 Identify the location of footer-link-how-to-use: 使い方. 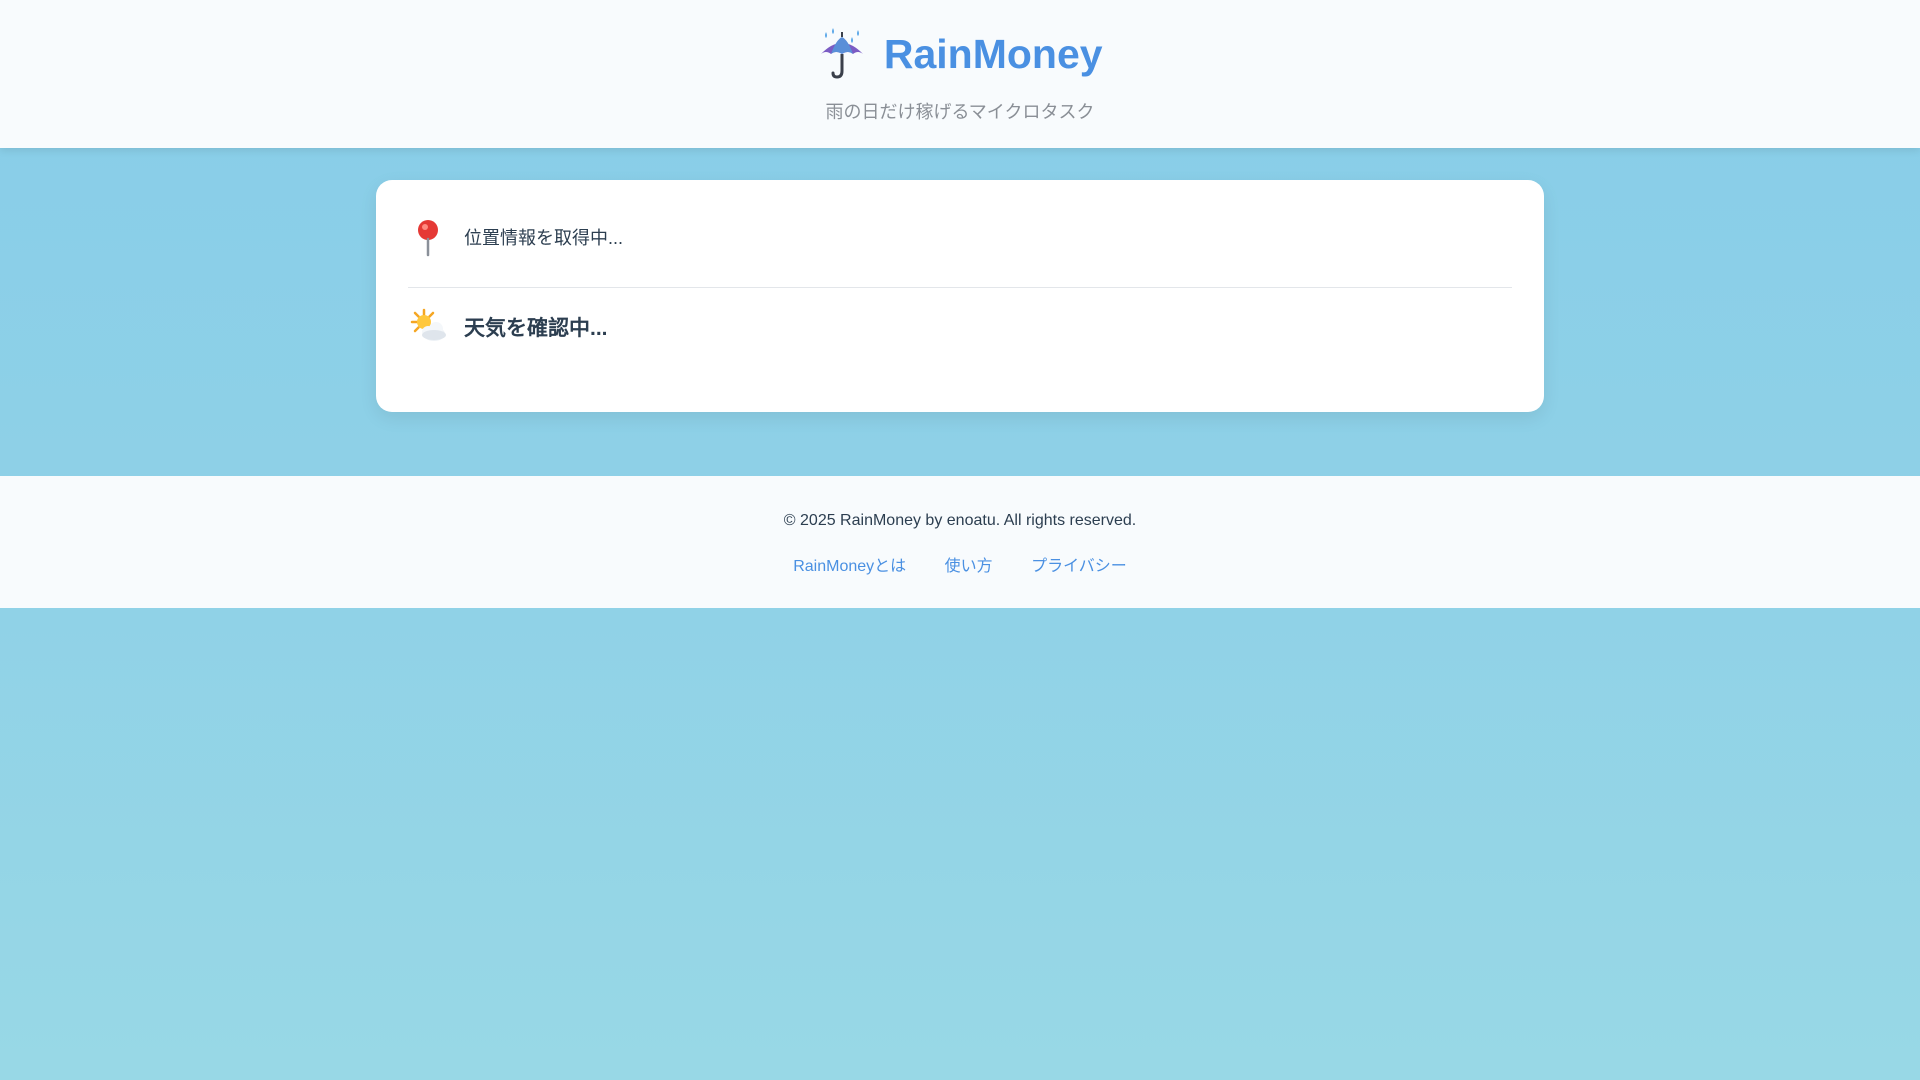
(969, 564).